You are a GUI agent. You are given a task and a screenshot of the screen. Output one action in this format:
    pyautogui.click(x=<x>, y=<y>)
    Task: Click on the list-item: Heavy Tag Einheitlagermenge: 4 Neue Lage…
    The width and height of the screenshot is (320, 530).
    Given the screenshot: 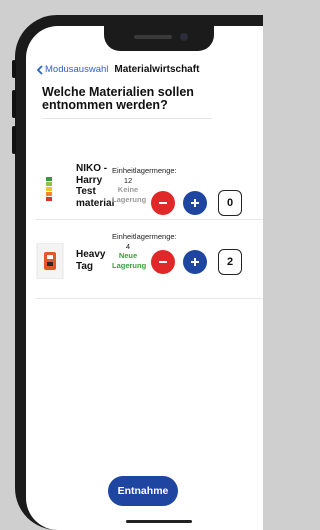 What is the action you would take?
    pyautogui.click(x=149, y=262)
    